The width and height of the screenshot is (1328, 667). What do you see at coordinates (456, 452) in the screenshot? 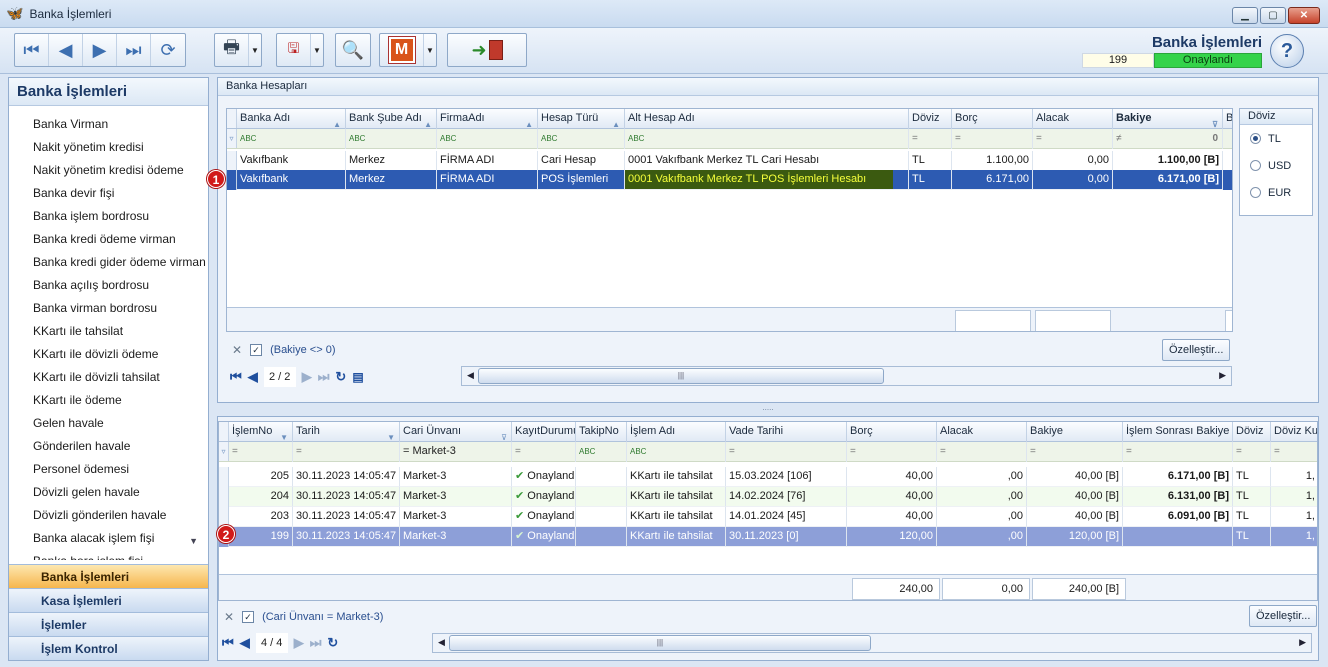
I see `filter-cari-unvani: = Market-3` at bounding box center [456, 452].